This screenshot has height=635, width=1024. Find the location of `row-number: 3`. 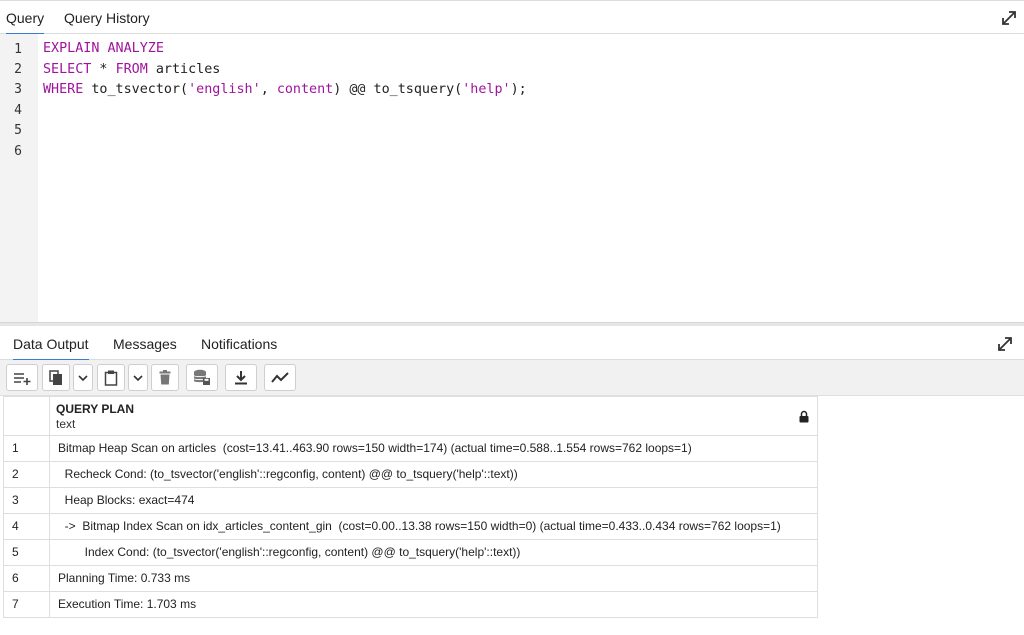

row-number: 3 is located at coordinates (15, 500).